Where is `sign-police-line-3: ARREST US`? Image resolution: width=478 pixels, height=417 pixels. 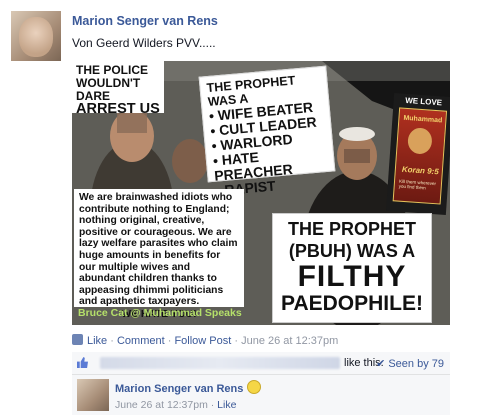 sign-police-line-3: ARREST US is located at coordinates (118, 109).